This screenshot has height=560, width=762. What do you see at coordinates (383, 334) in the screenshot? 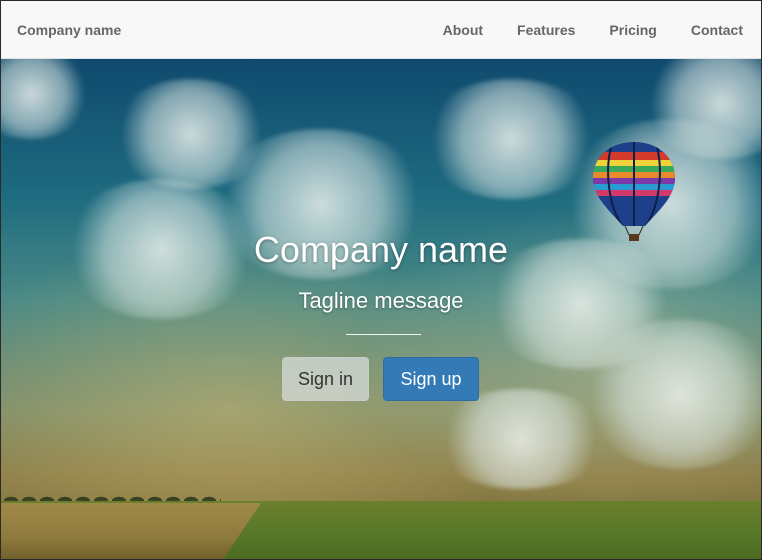
I see `hero-divider` at bounding box center [383, 334].